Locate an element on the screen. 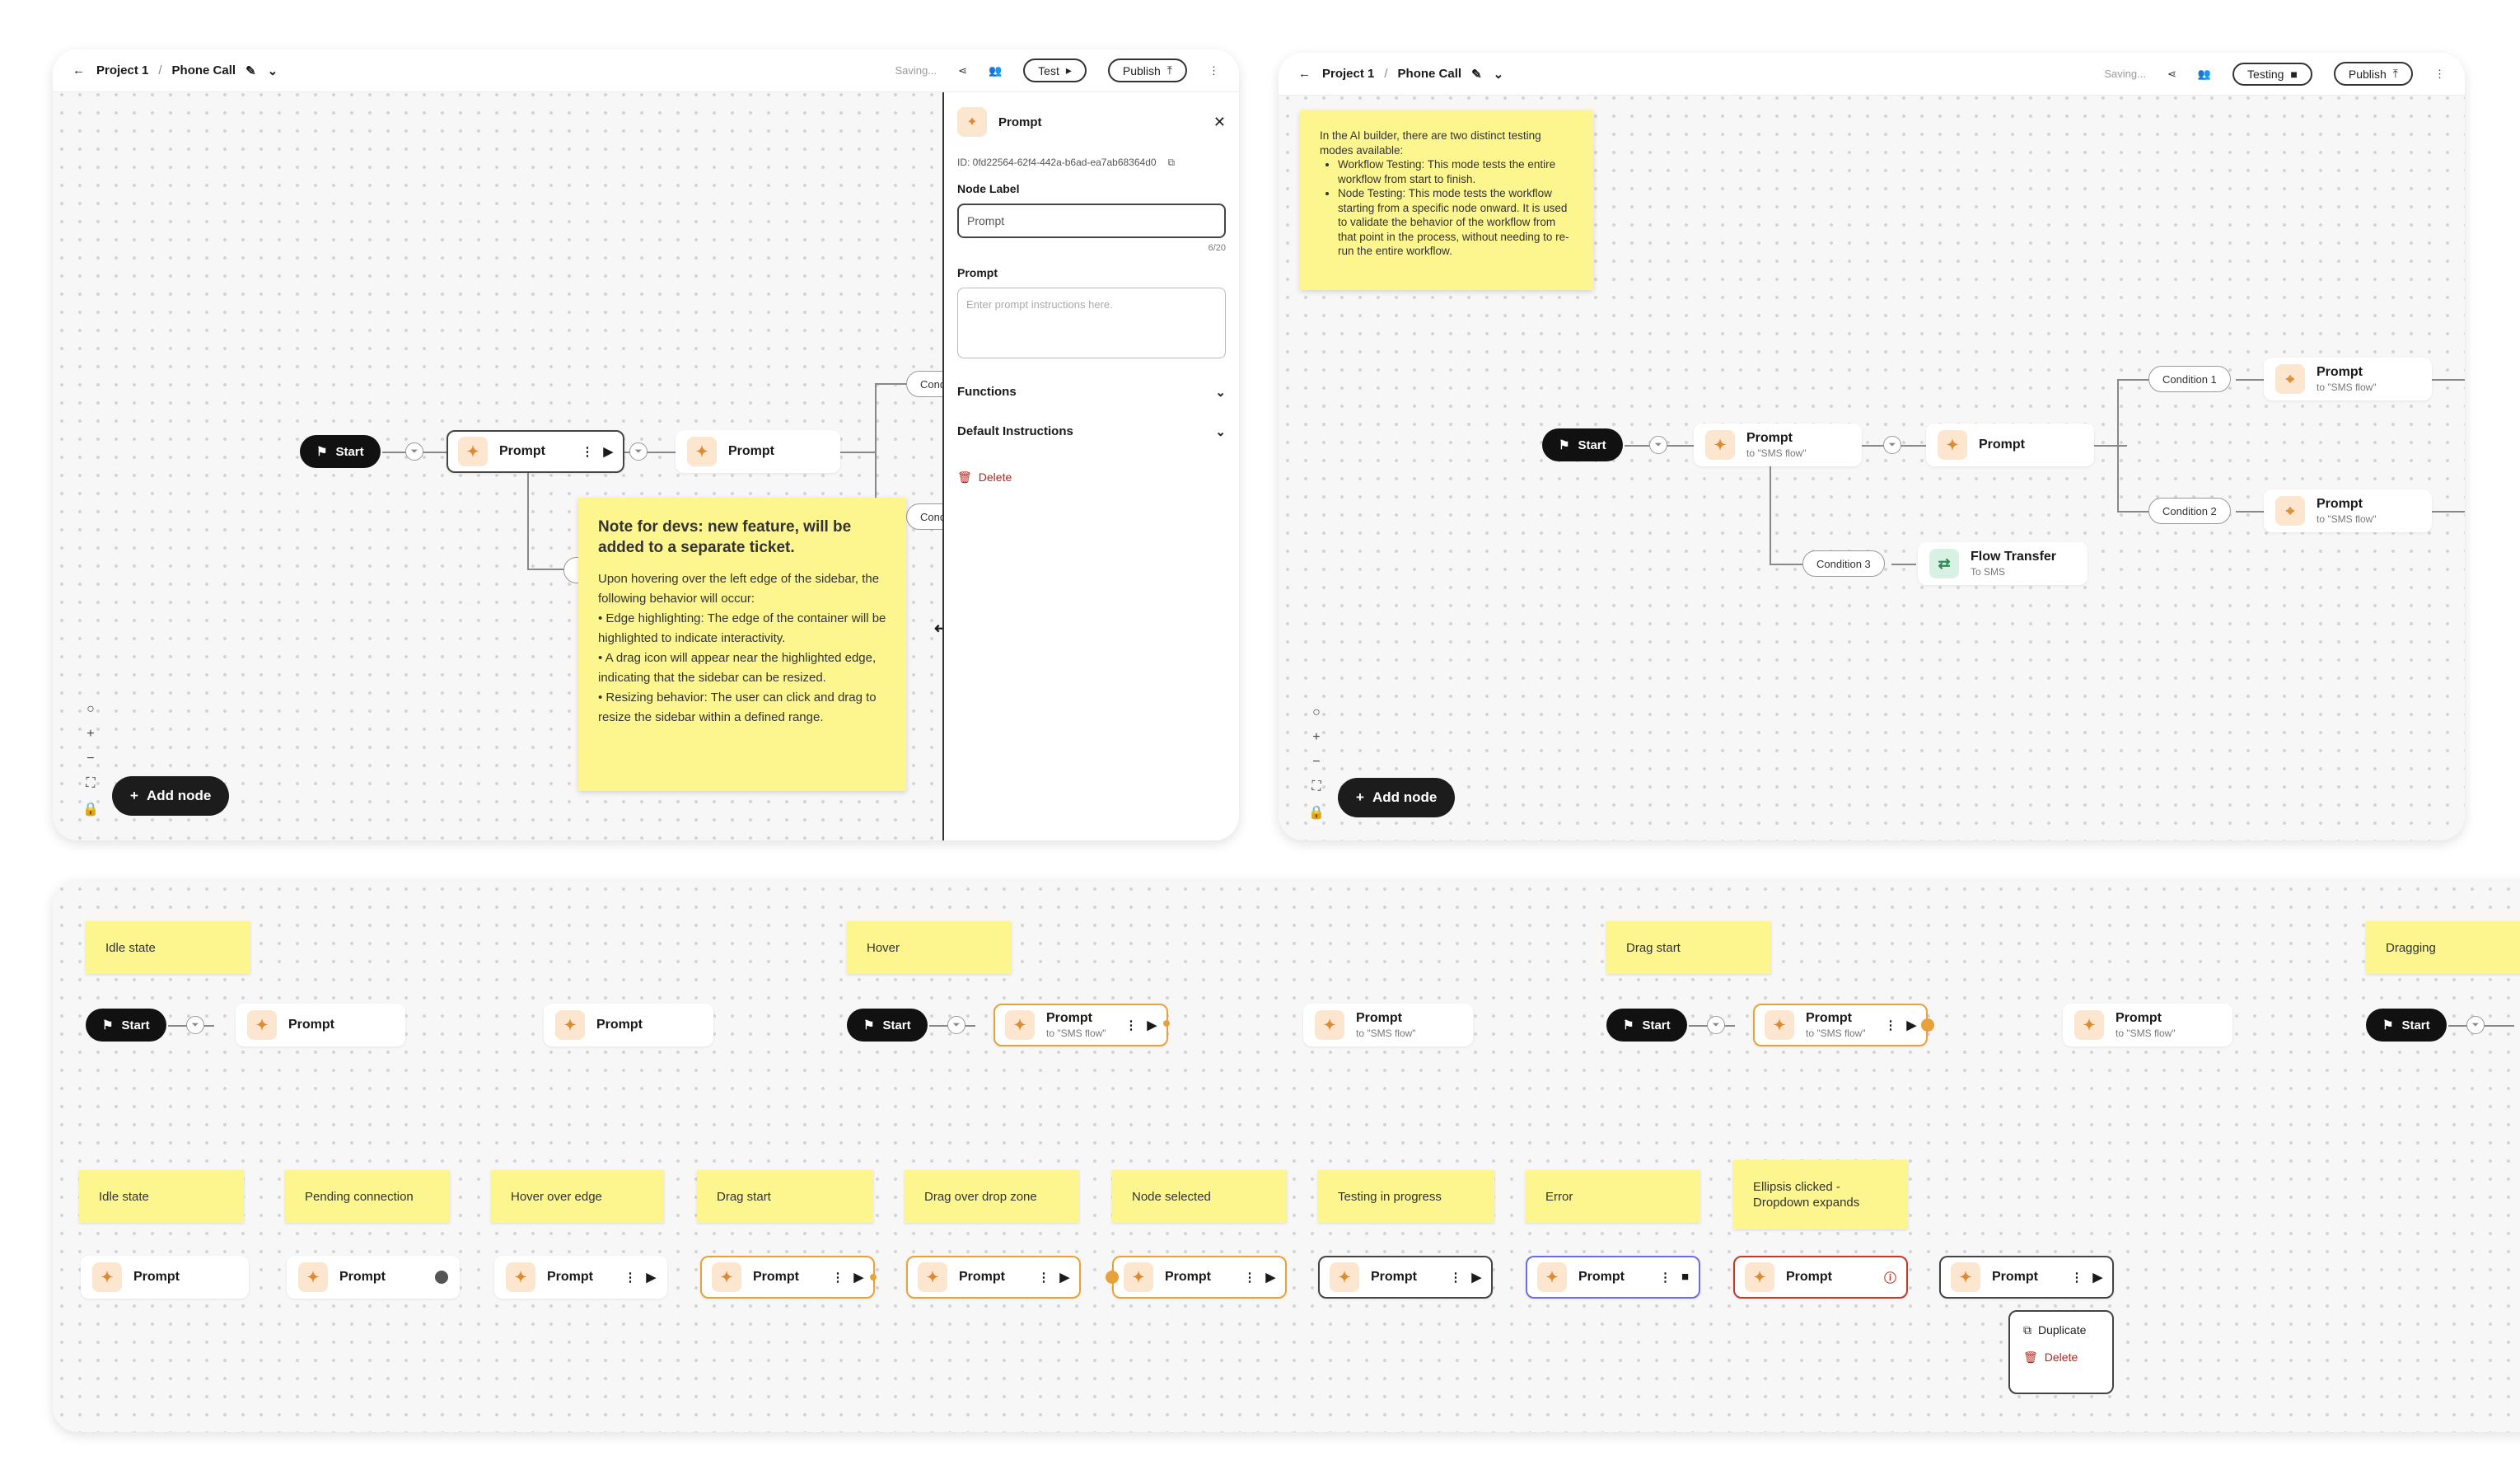 Image resolution: width=2520 pixels, height=1484 pixels. condition-chip: Condition 2 is located at coordinates (2189, 511).